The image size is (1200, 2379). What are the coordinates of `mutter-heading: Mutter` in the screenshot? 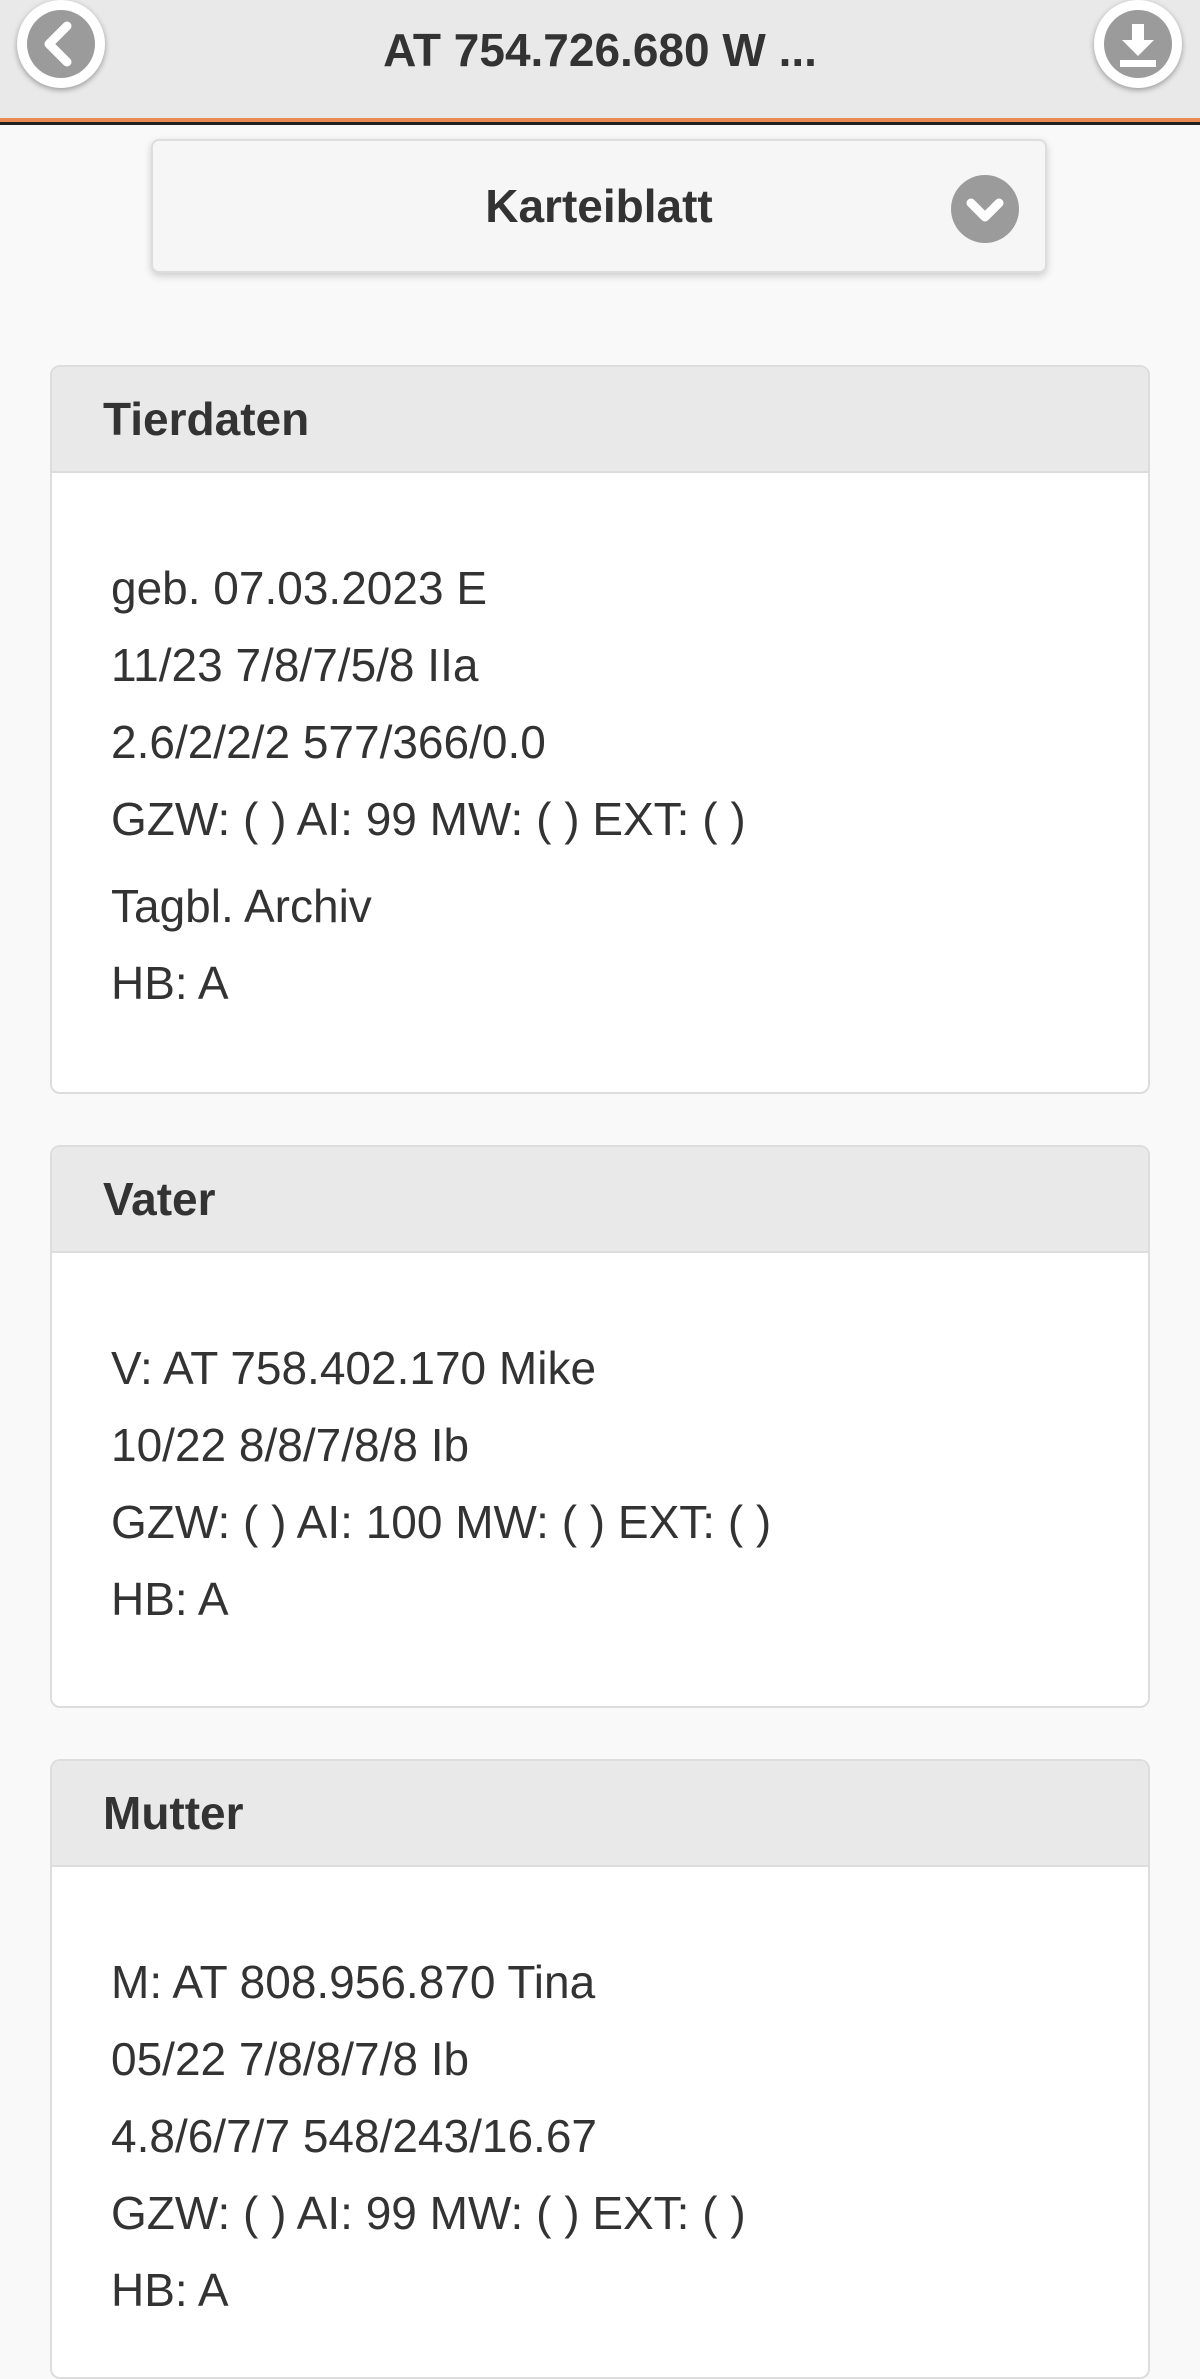 It's located at (600, 1814).